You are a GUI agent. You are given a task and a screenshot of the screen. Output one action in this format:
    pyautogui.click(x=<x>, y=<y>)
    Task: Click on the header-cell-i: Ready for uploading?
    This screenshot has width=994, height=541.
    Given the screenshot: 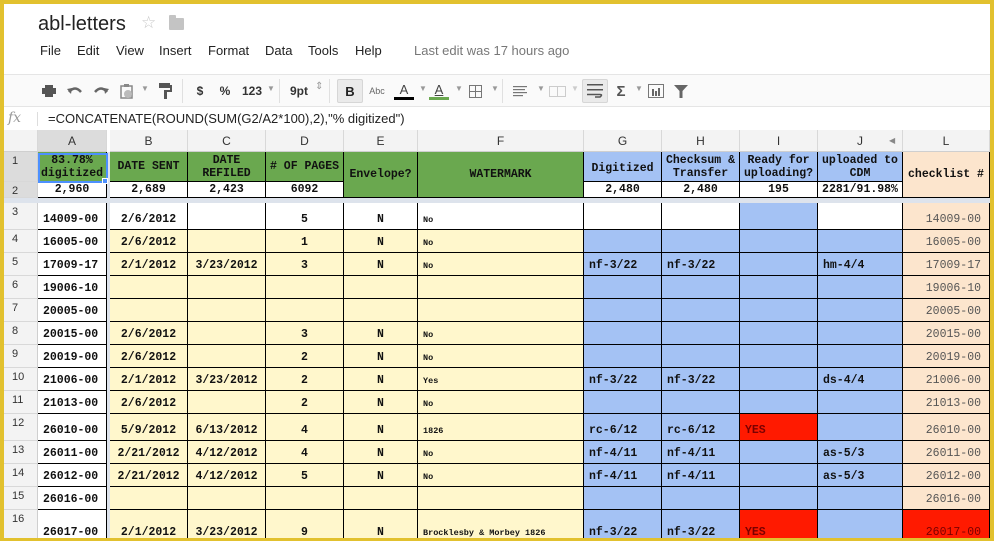 What is the action you would take?
    pyautogui.click(x=779, y=167)
    